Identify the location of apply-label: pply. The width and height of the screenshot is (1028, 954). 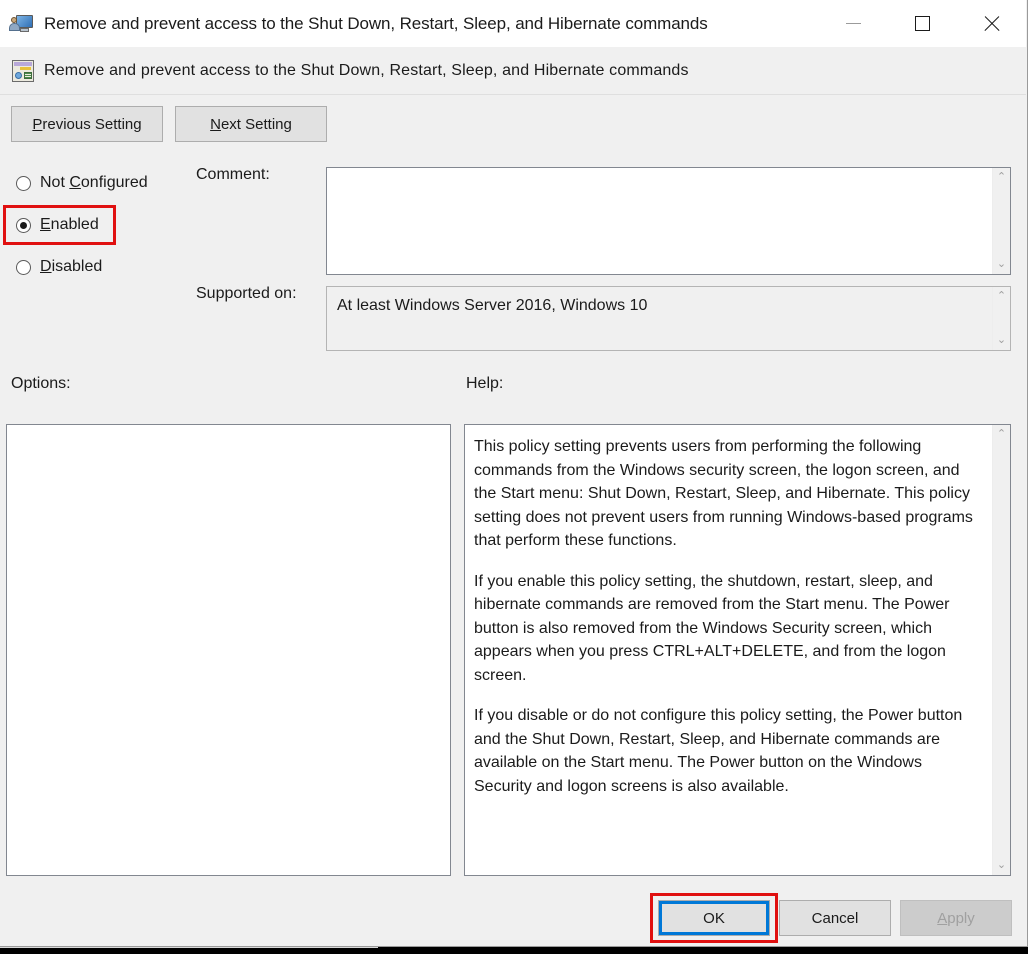
(961, 918).